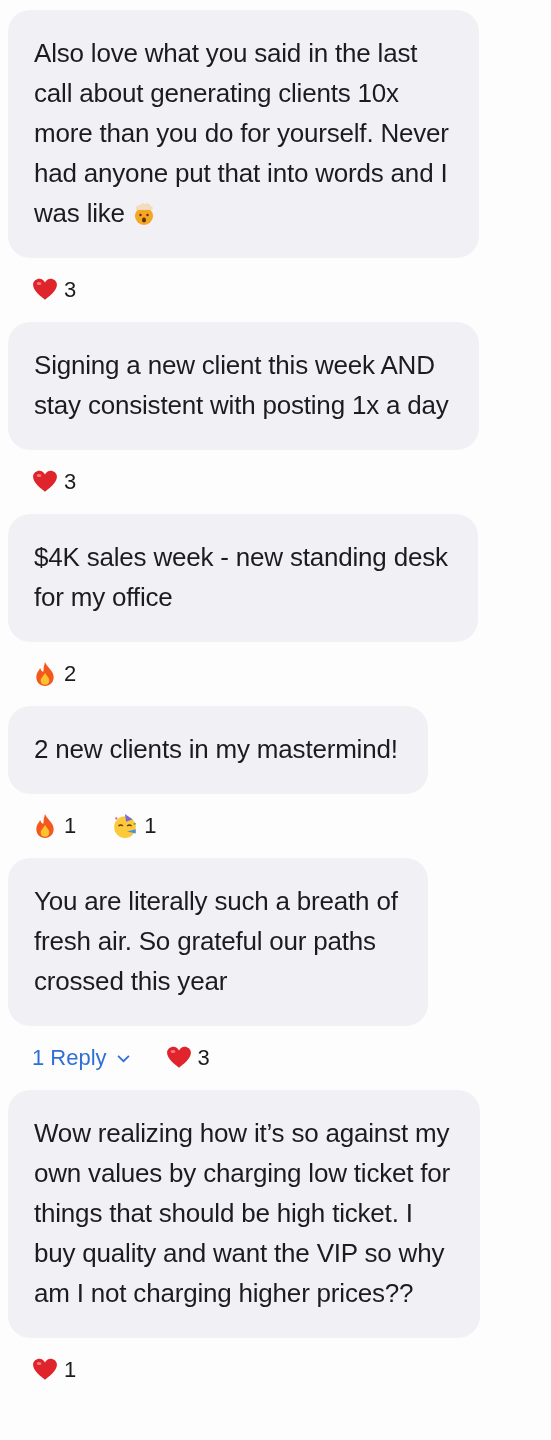  What do you see at coordinates (70, 674) in the screenshot?
I see `reaction-count: 2` at bounding box center [70, 674].